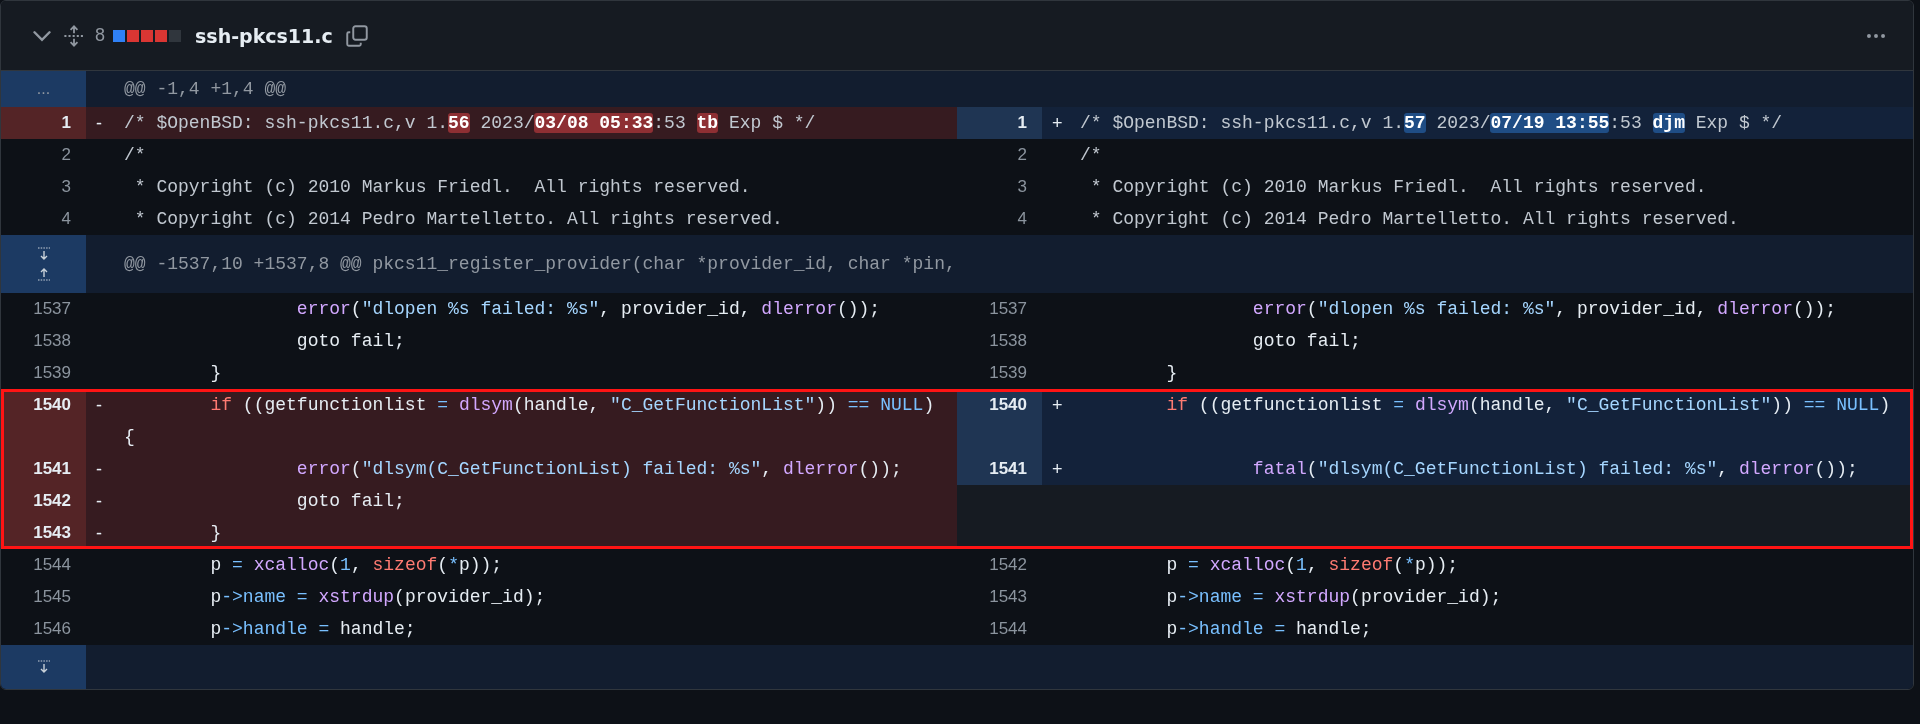 The image size is (1920, 724). What do you see at coordinates (530, 421) in the screenshot?
I see `code-line: if ((getfunctionlist = dlsym(handle, "C_GetFunctionList")) == NULL) {` at bounding box center [530, 421].